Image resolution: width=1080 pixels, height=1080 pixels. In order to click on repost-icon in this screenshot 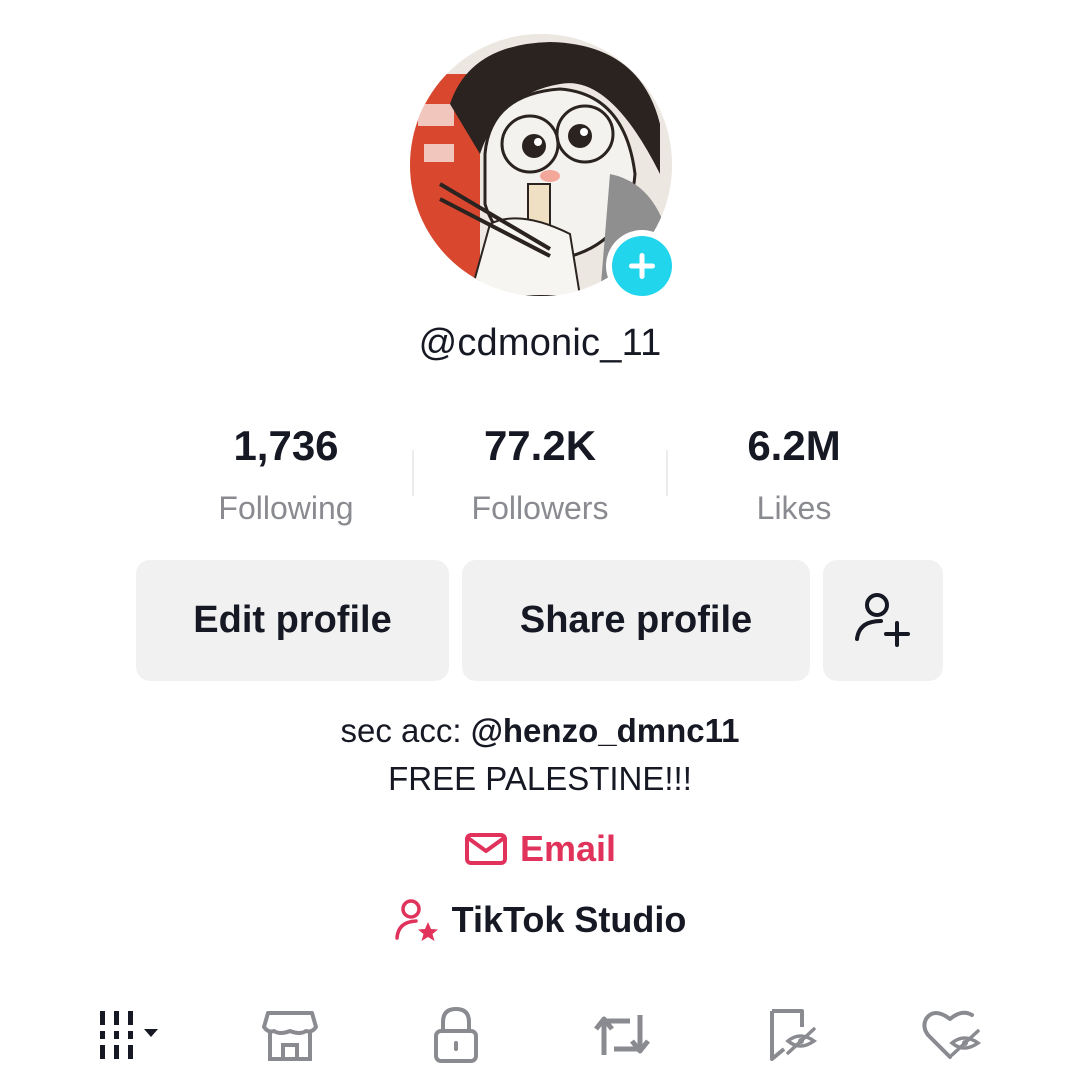, I will do `click(622, 1035)`.